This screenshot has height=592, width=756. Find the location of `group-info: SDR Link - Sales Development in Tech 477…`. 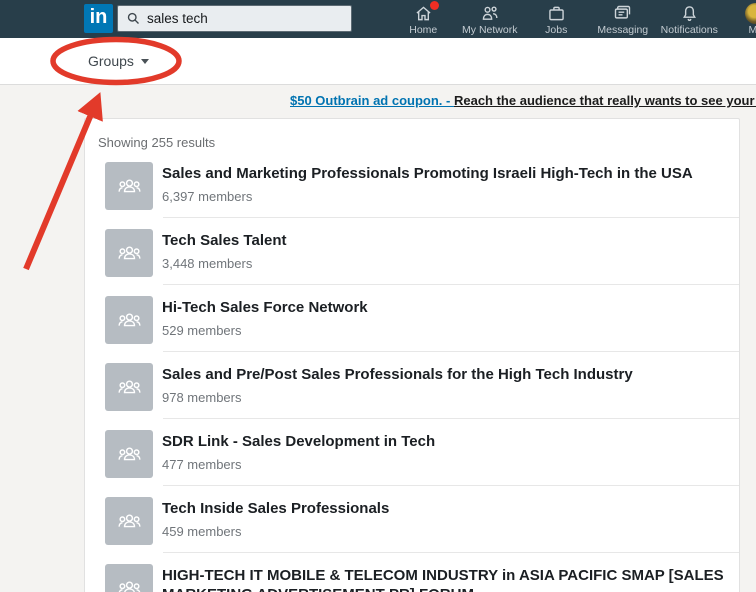

group-info: SDR Link - Sales Development in Tech 477… is located at coordinates (298, 451).